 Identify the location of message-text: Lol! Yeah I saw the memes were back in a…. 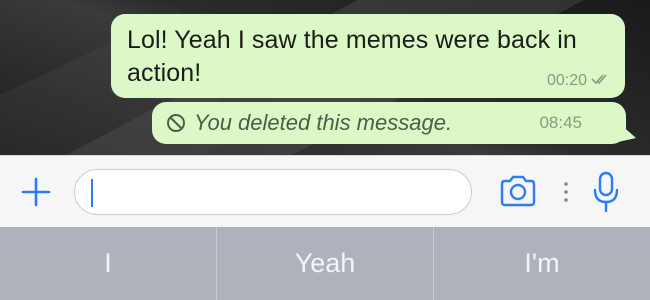
(352, 56).